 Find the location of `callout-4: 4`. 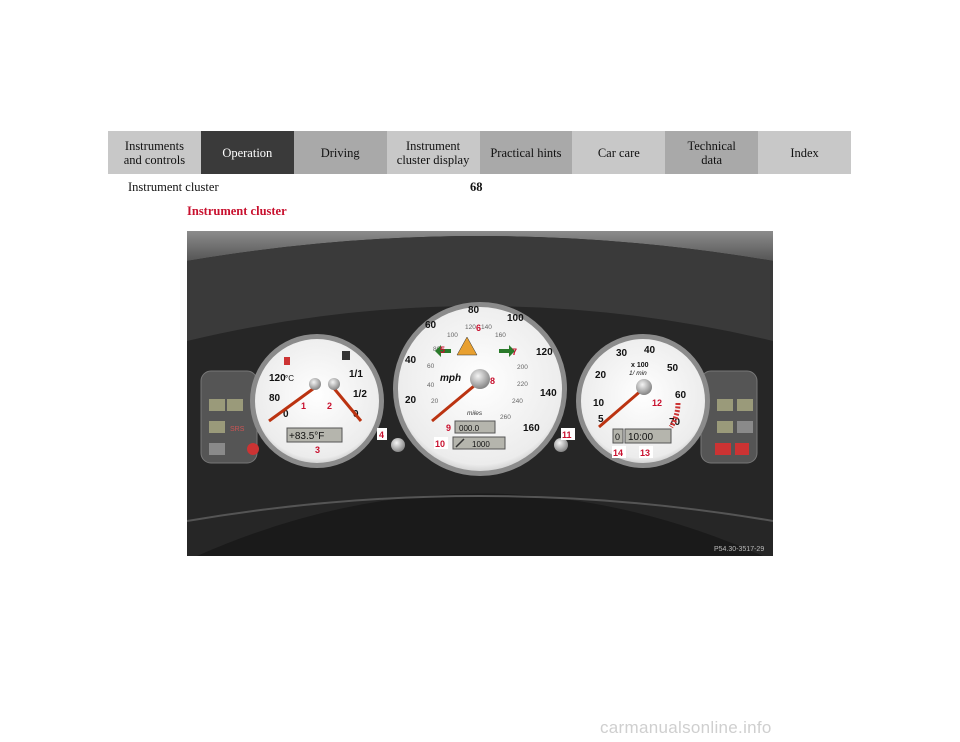

callout-4: 4 is located at coordinates (381, 435).